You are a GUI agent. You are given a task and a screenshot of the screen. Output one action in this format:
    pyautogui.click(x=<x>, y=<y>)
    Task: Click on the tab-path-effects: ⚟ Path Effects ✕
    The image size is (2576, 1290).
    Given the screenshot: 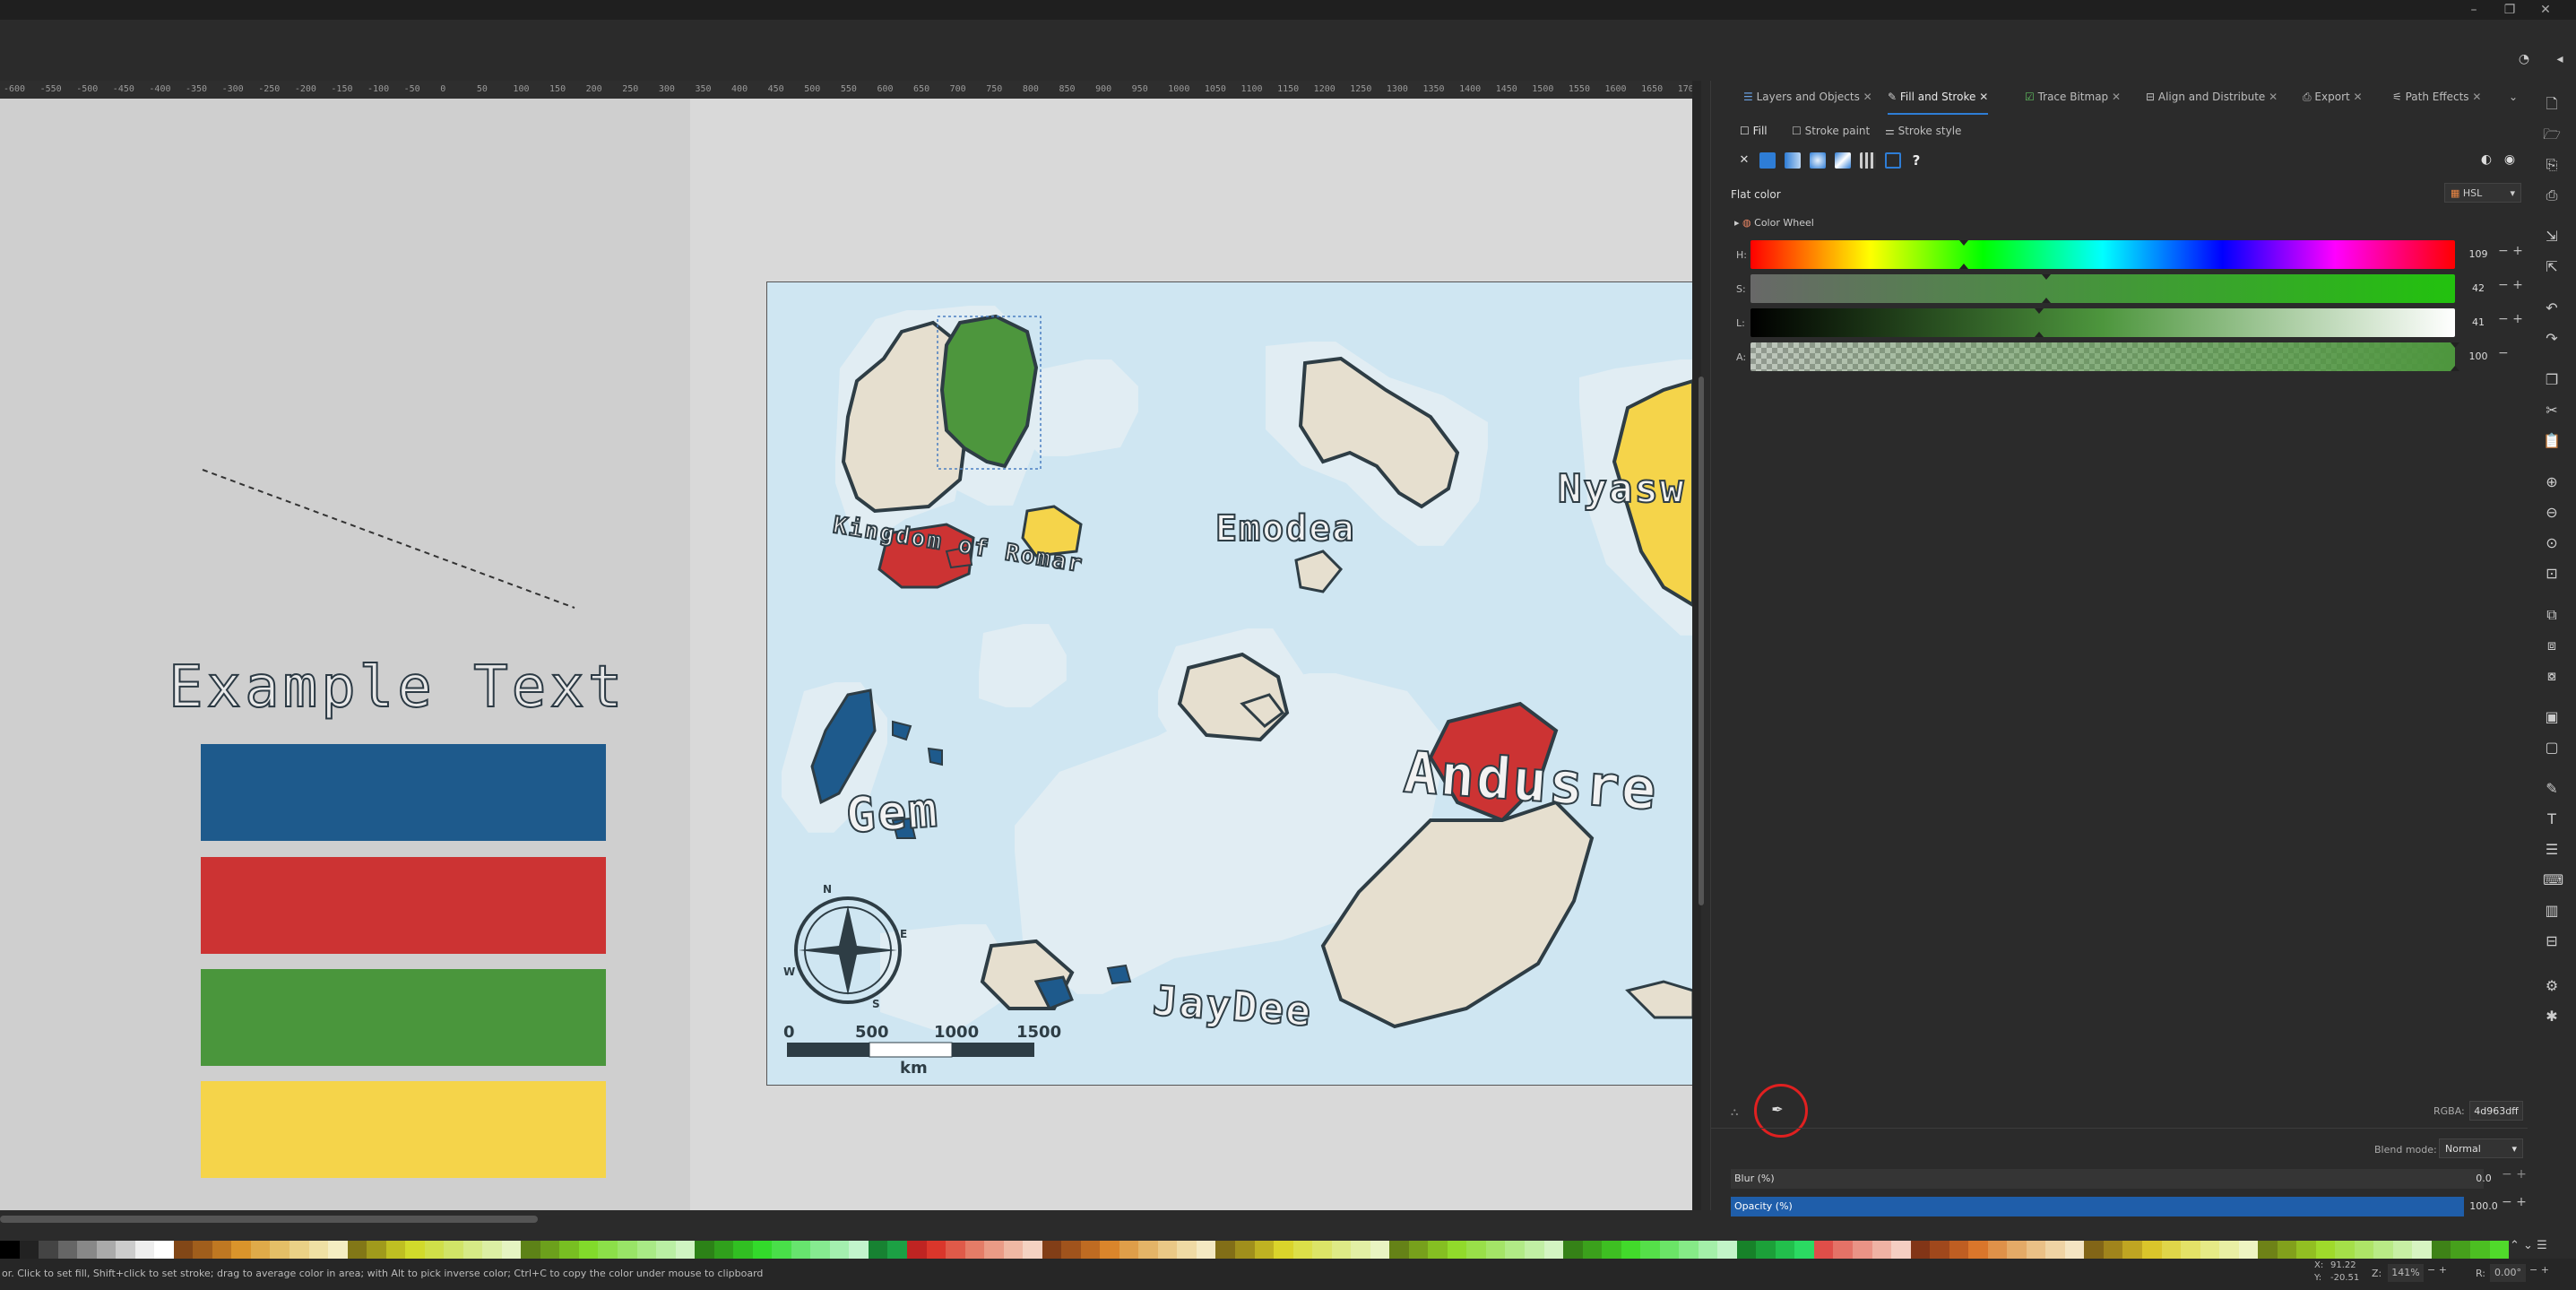 What is the action you would take?
    pyautogui.click(x=2436, y=97)
    